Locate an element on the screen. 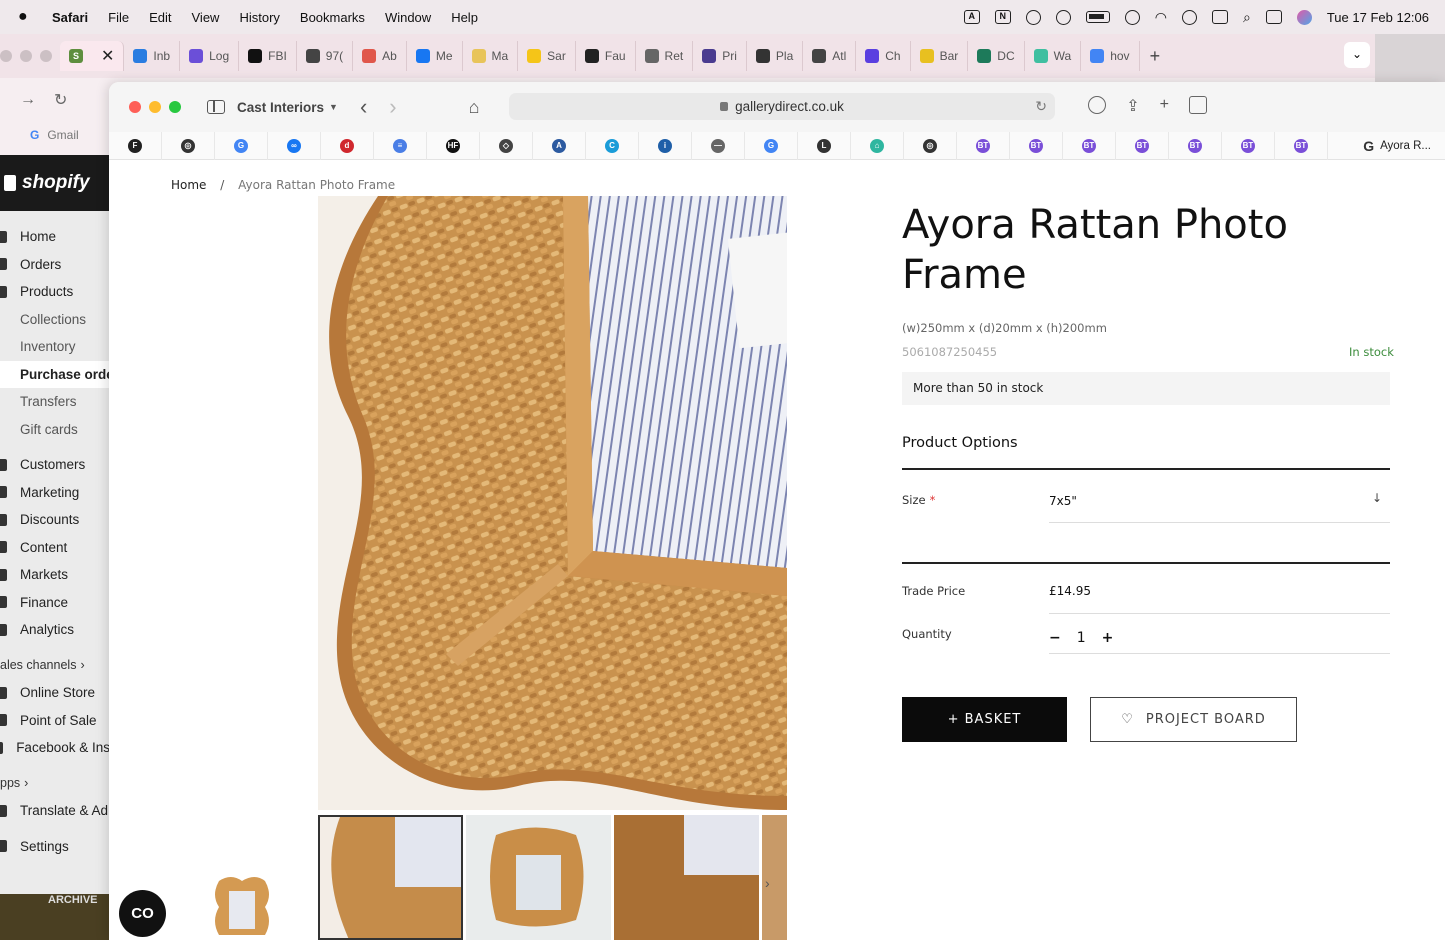  tab-overview-chevron-icon: ⌄ is located at coordinates (1357, 55).